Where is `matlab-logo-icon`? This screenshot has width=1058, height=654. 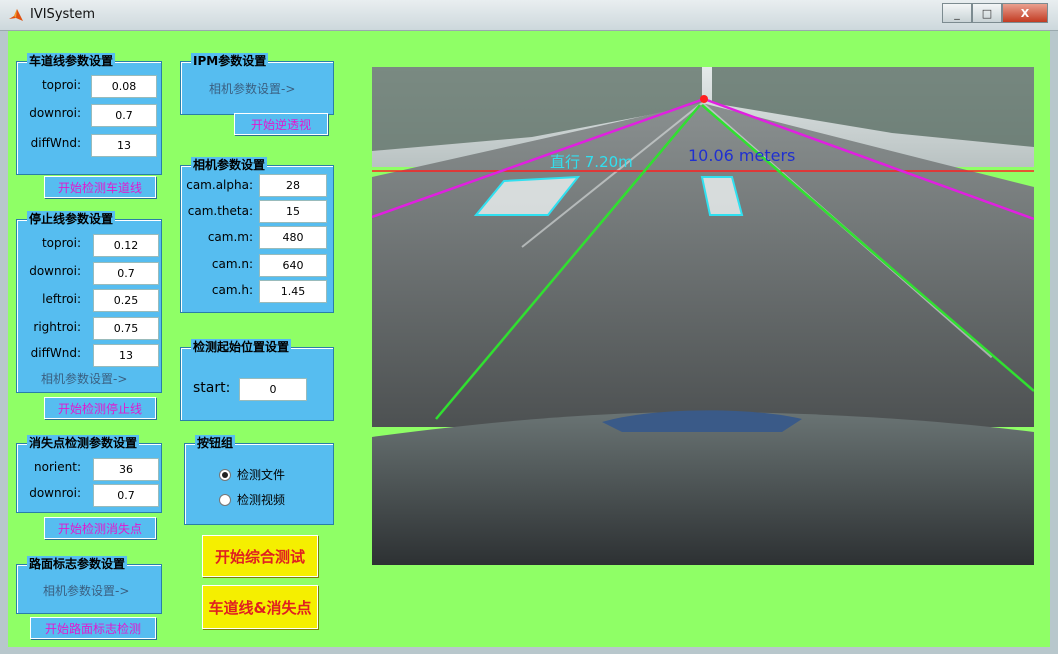 matlab-logo-icon is located at coordinates (16, 15).